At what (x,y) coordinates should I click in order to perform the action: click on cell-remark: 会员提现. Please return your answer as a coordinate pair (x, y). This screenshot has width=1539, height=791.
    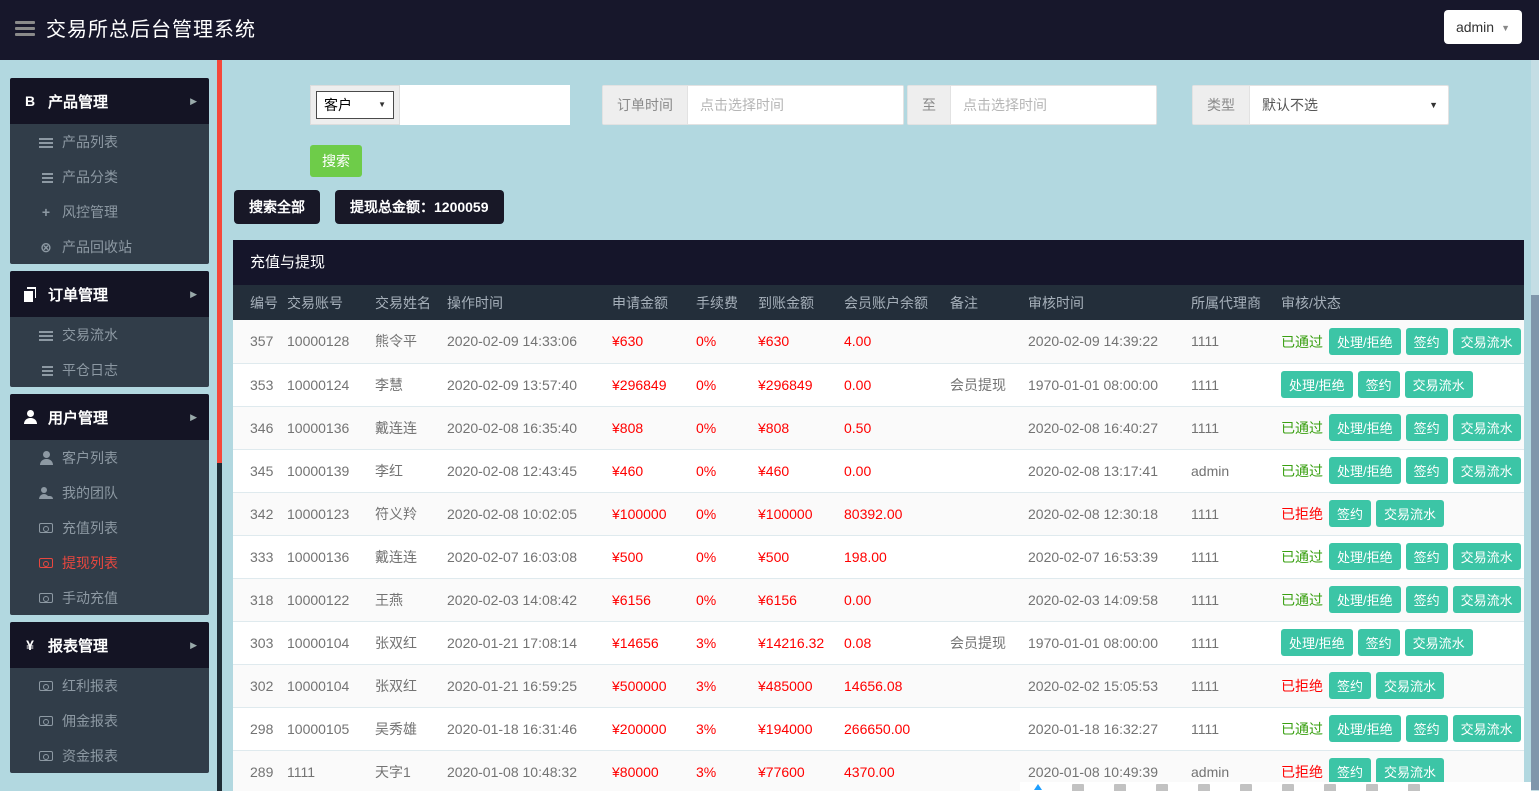
    Looking at the image, I should click on (981, 385).